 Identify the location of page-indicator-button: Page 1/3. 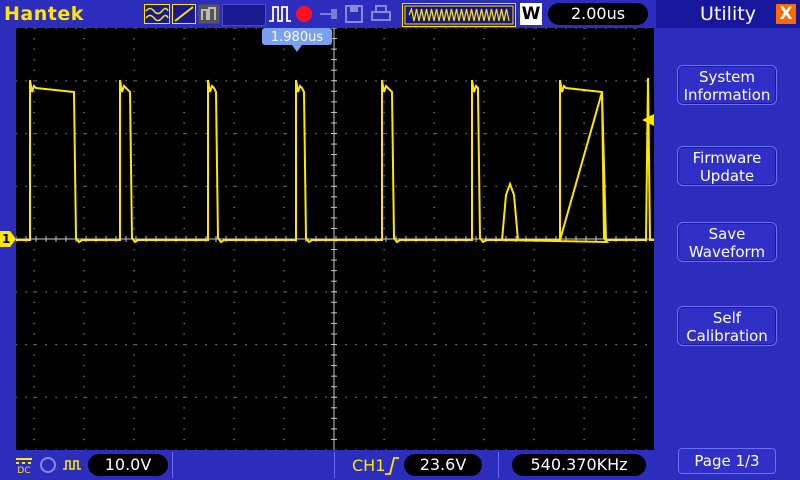
(727, 461).